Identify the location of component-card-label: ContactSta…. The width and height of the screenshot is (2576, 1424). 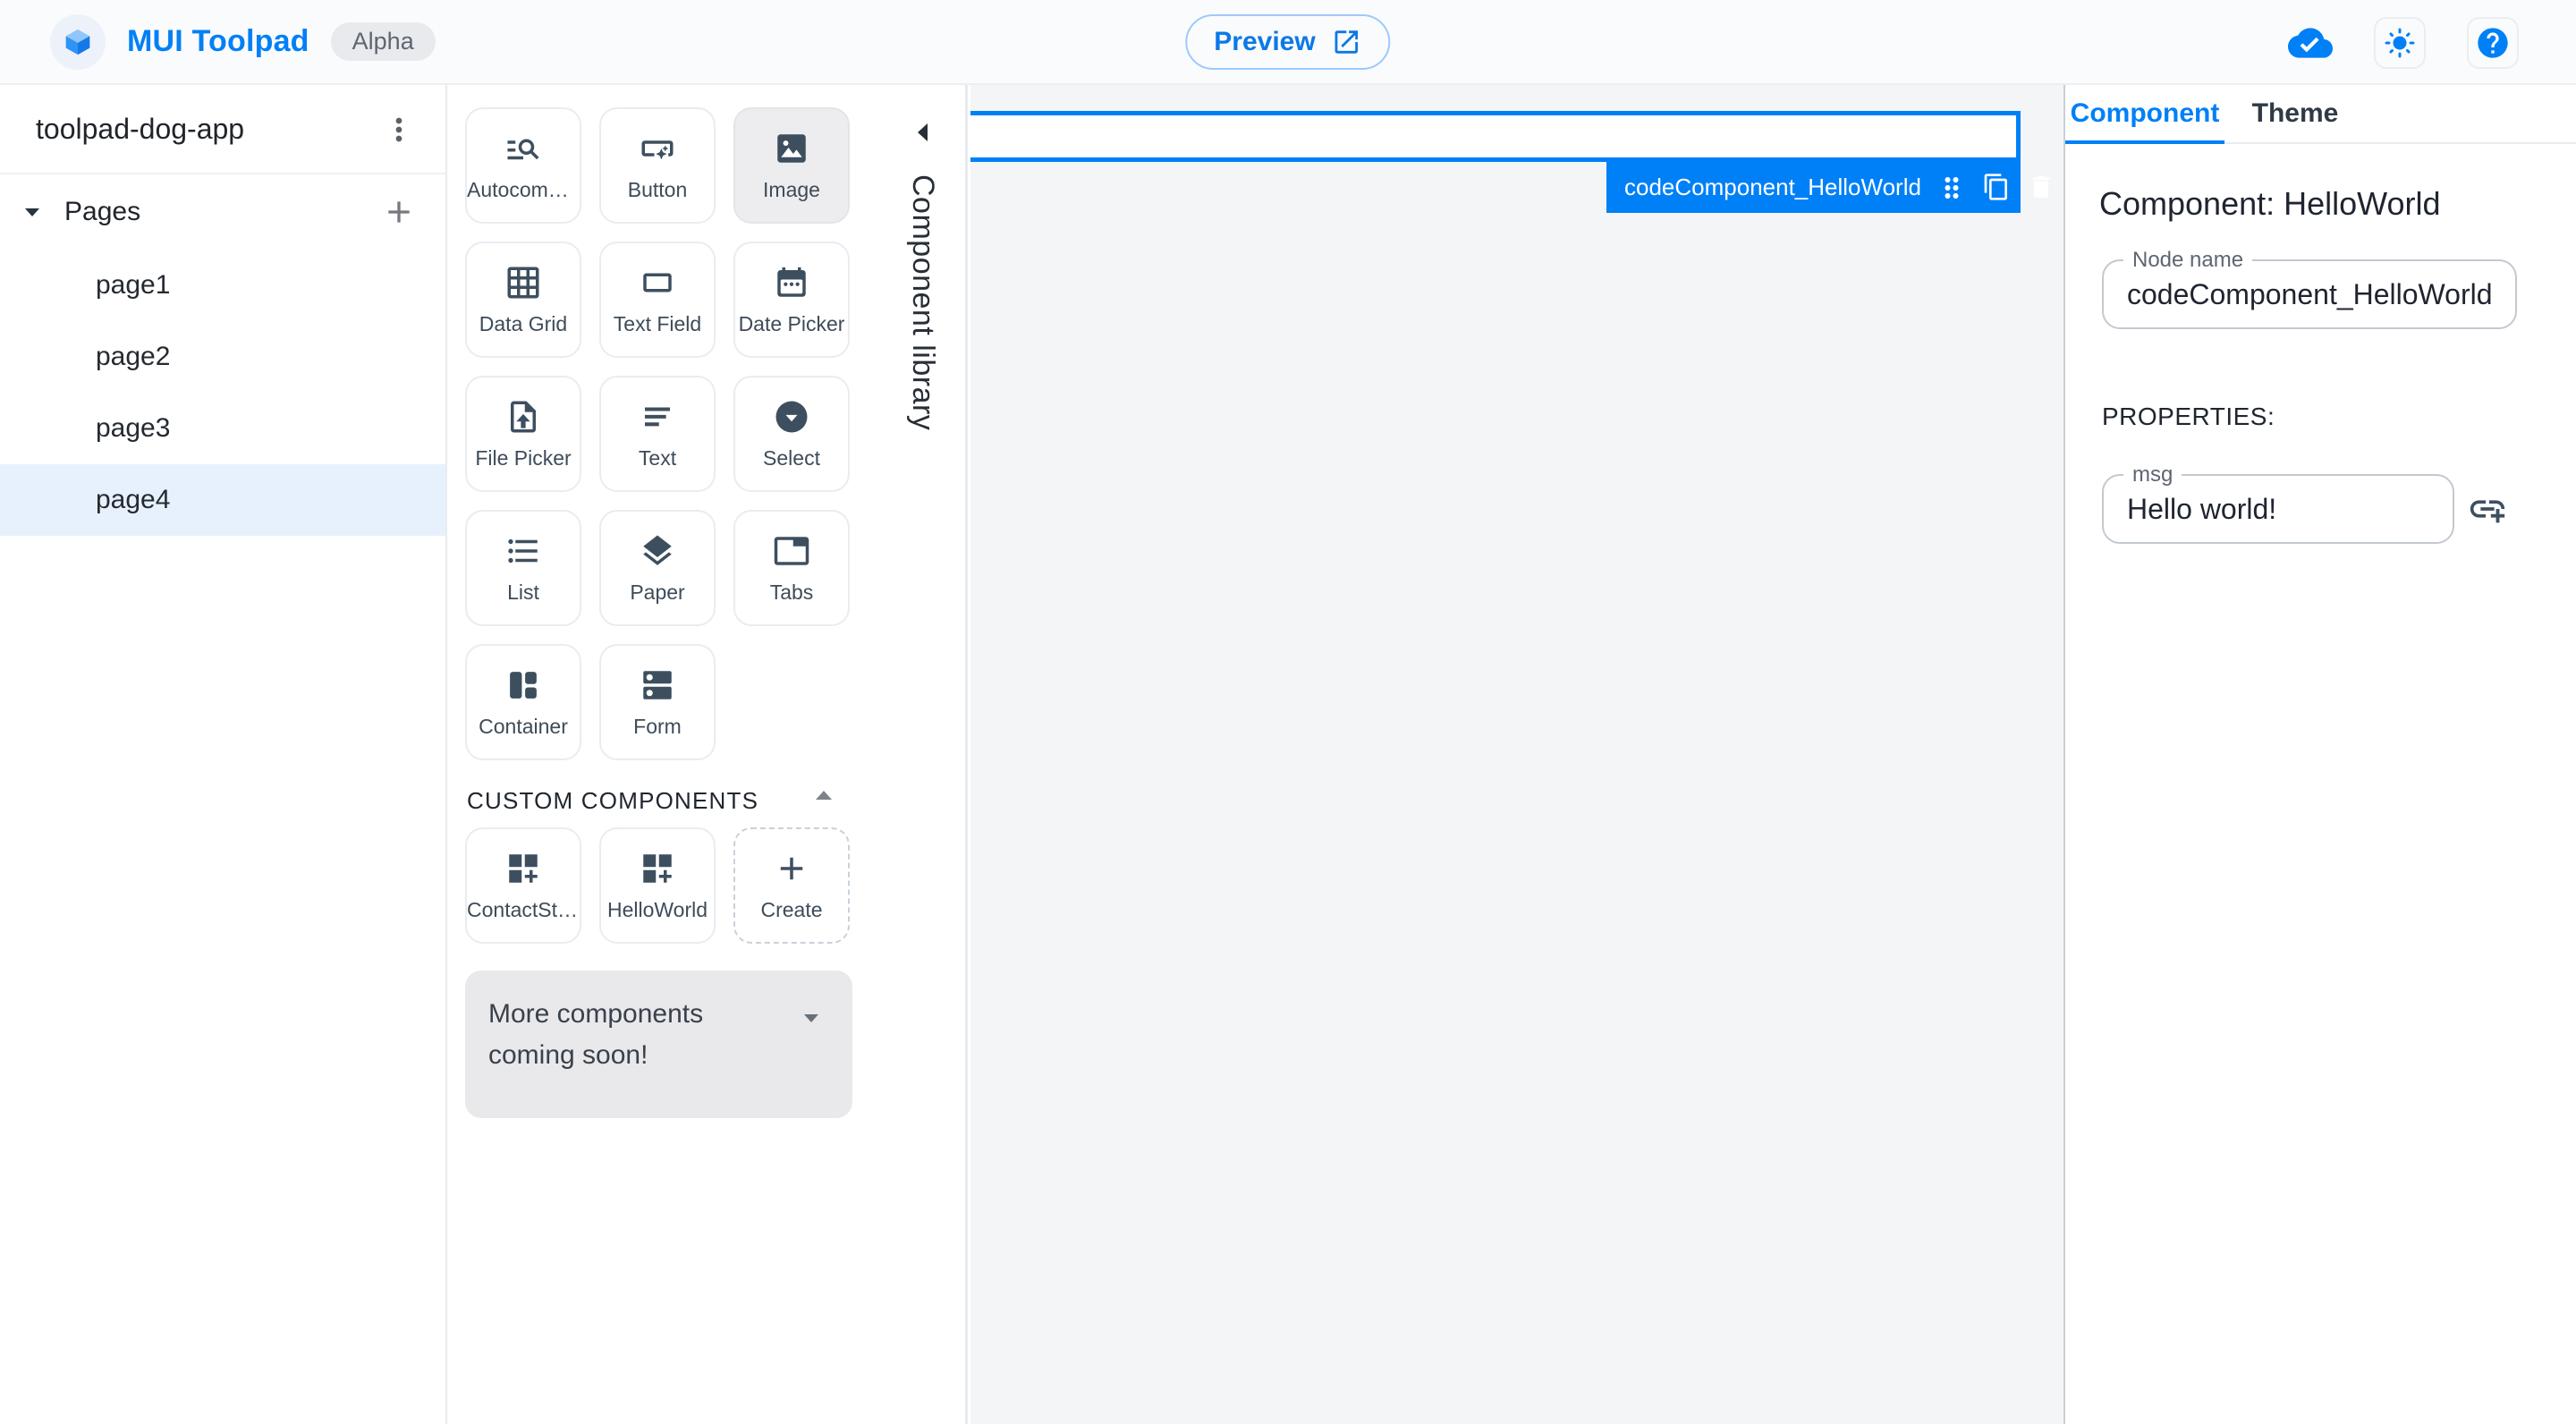
(523, 909).